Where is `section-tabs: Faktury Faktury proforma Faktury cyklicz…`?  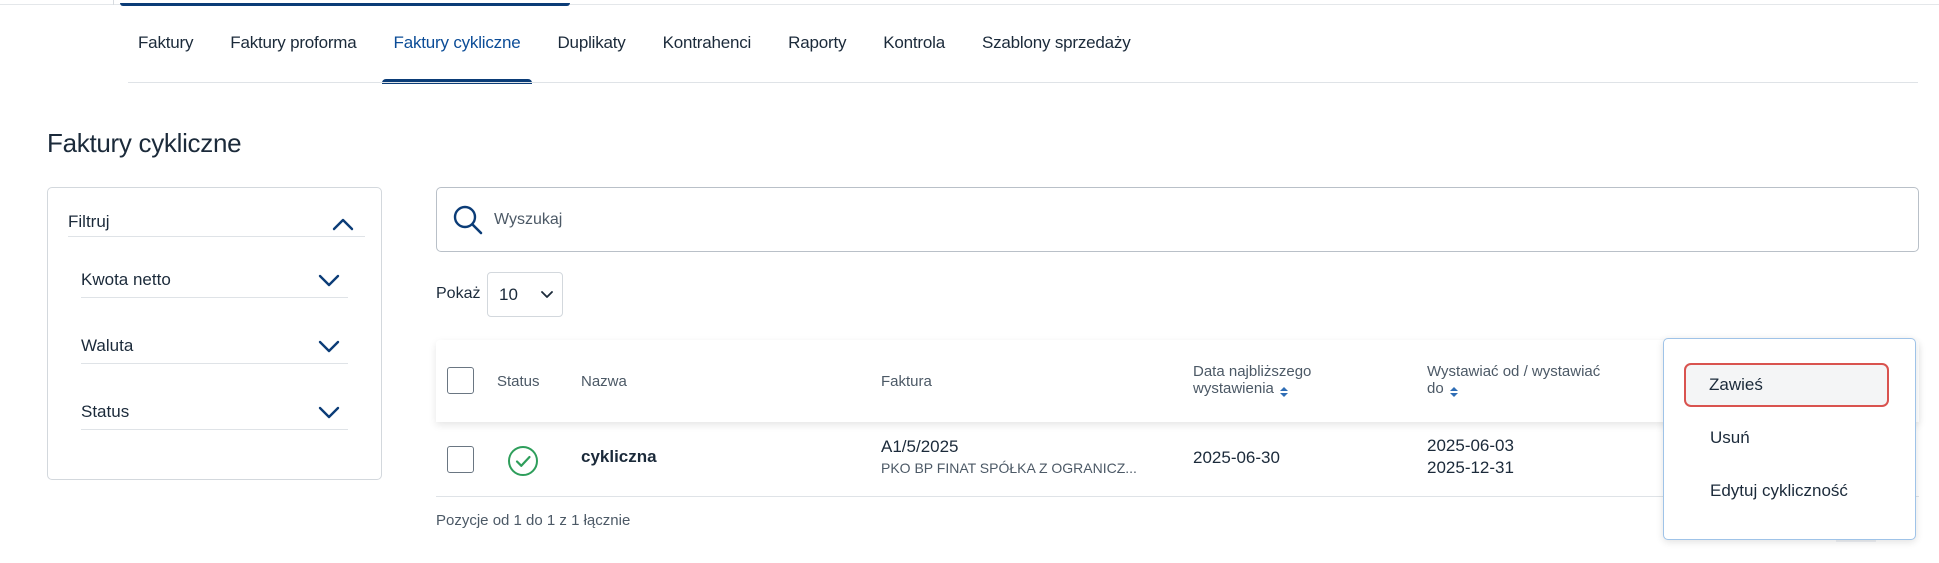 section-tabs: Faktury Faktury proforma Faktury cyklicz… is located at coordinates (643, 52).